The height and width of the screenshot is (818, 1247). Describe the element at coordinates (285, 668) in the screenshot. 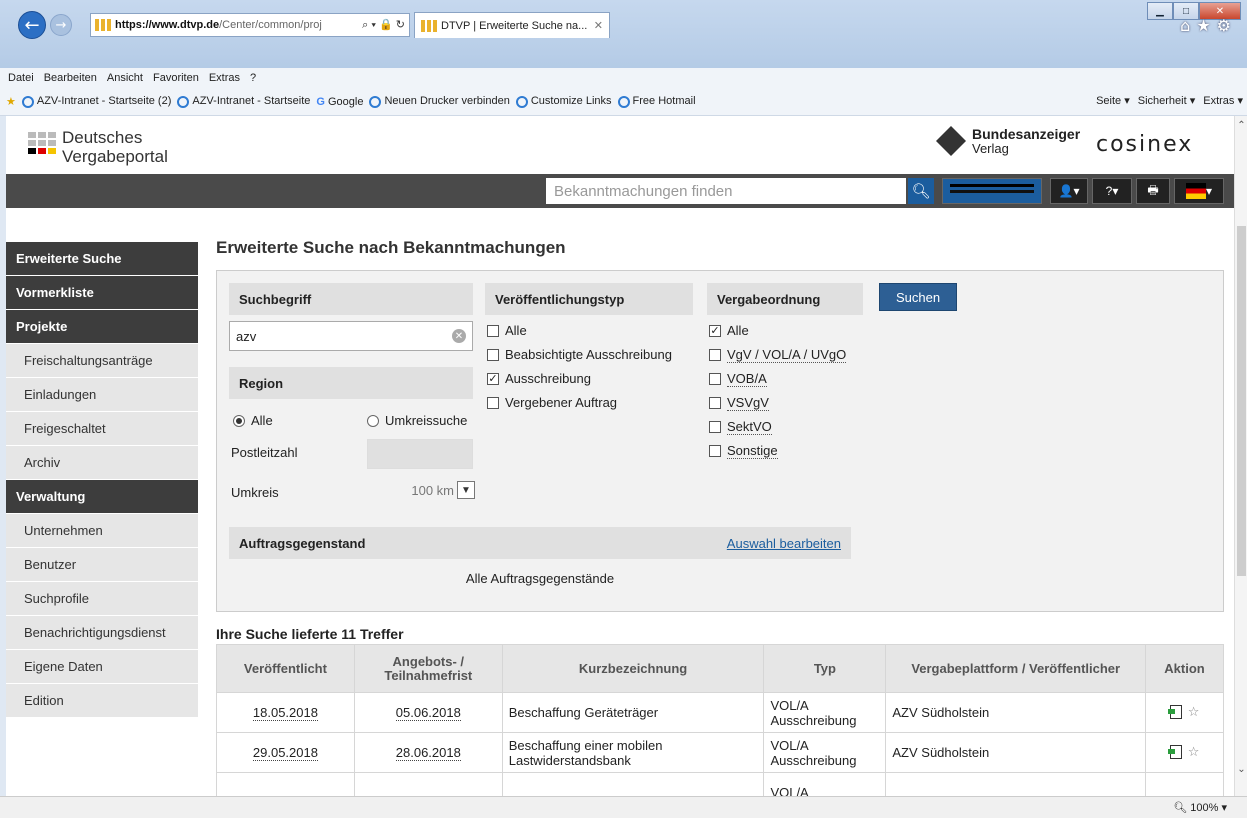

I see `column-header: Veröffentlicht` at that location.